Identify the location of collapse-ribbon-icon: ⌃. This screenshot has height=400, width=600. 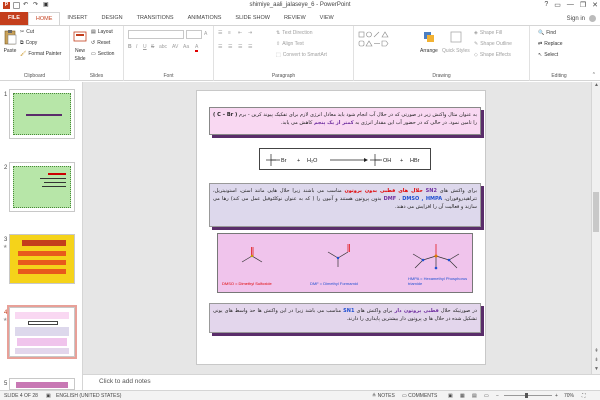
(594, 75).